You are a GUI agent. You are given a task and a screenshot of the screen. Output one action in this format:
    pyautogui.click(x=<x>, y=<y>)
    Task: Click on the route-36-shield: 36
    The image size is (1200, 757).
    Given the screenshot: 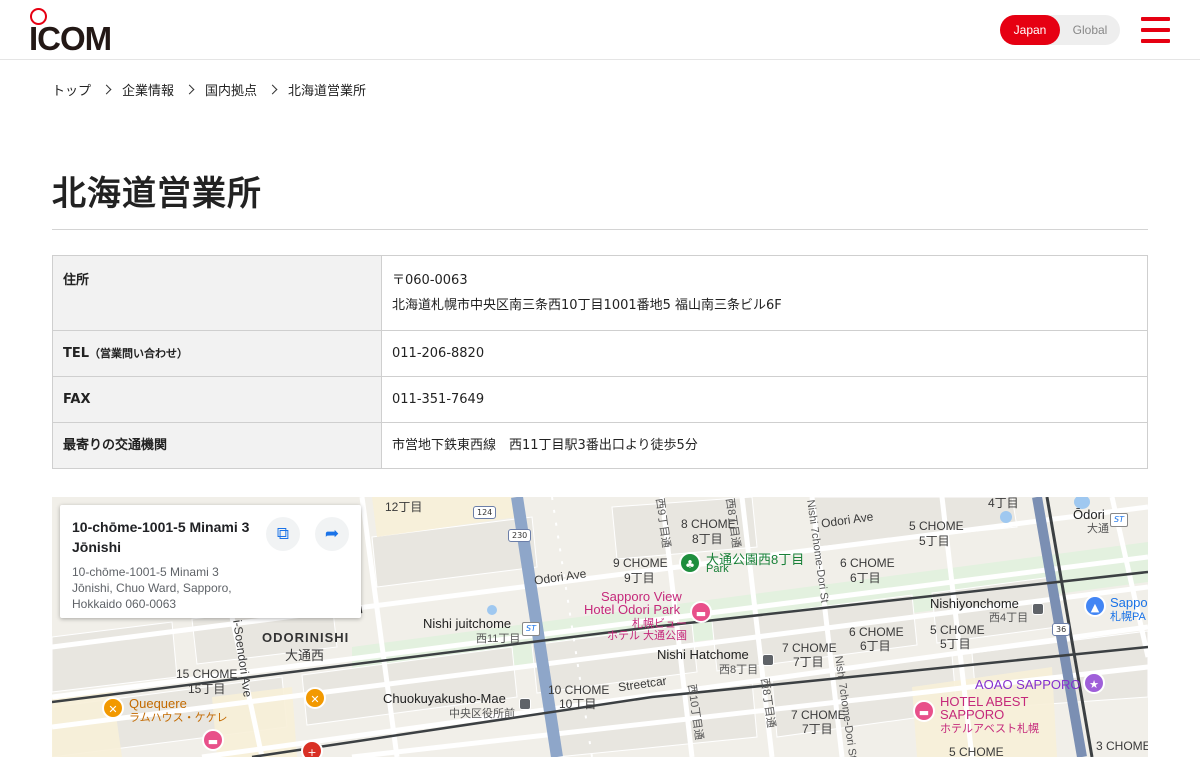 What is the action you would take?
    pyautogui.click(x=1061, y=629)
    